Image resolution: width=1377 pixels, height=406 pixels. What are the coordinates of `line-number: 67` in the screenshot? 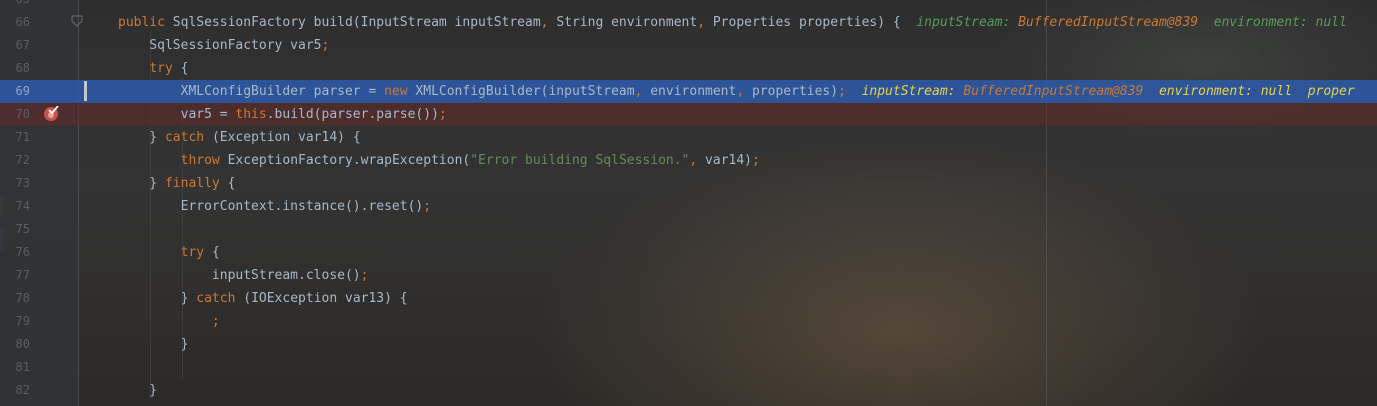 It's located at (22, 45).